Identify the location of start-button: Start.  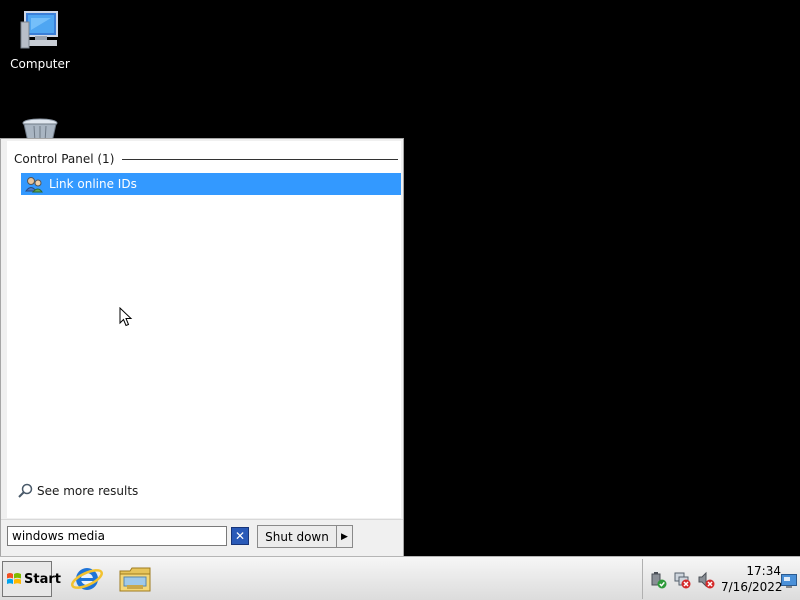
(31, 579).